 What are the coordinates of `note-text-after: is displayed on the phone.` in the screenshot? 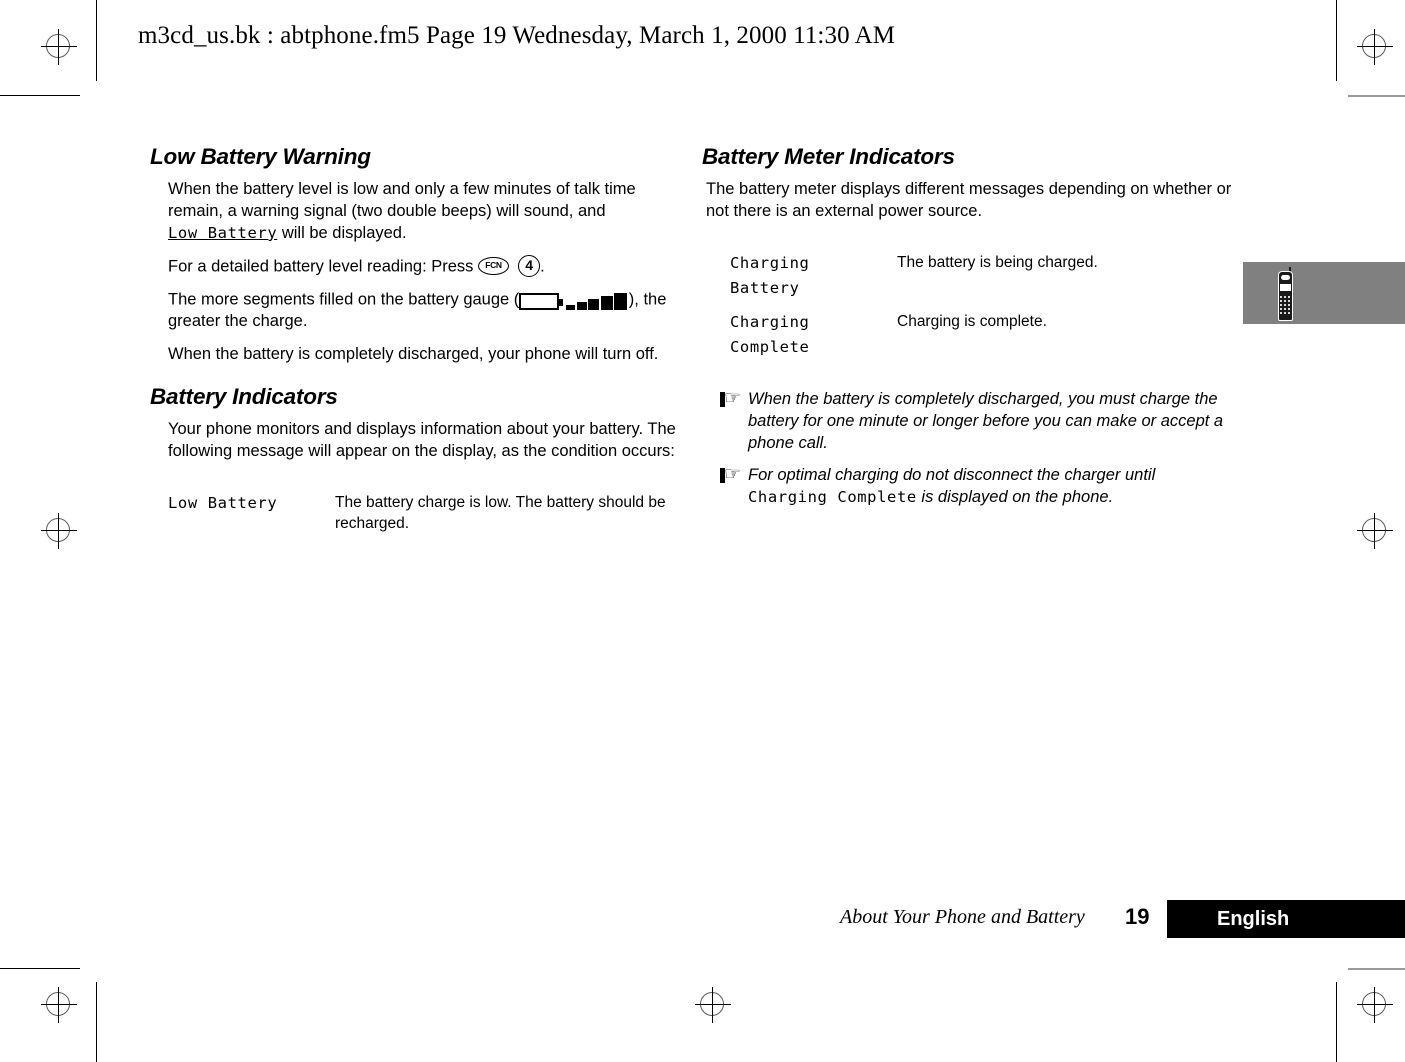 It's located at (1015, 497).